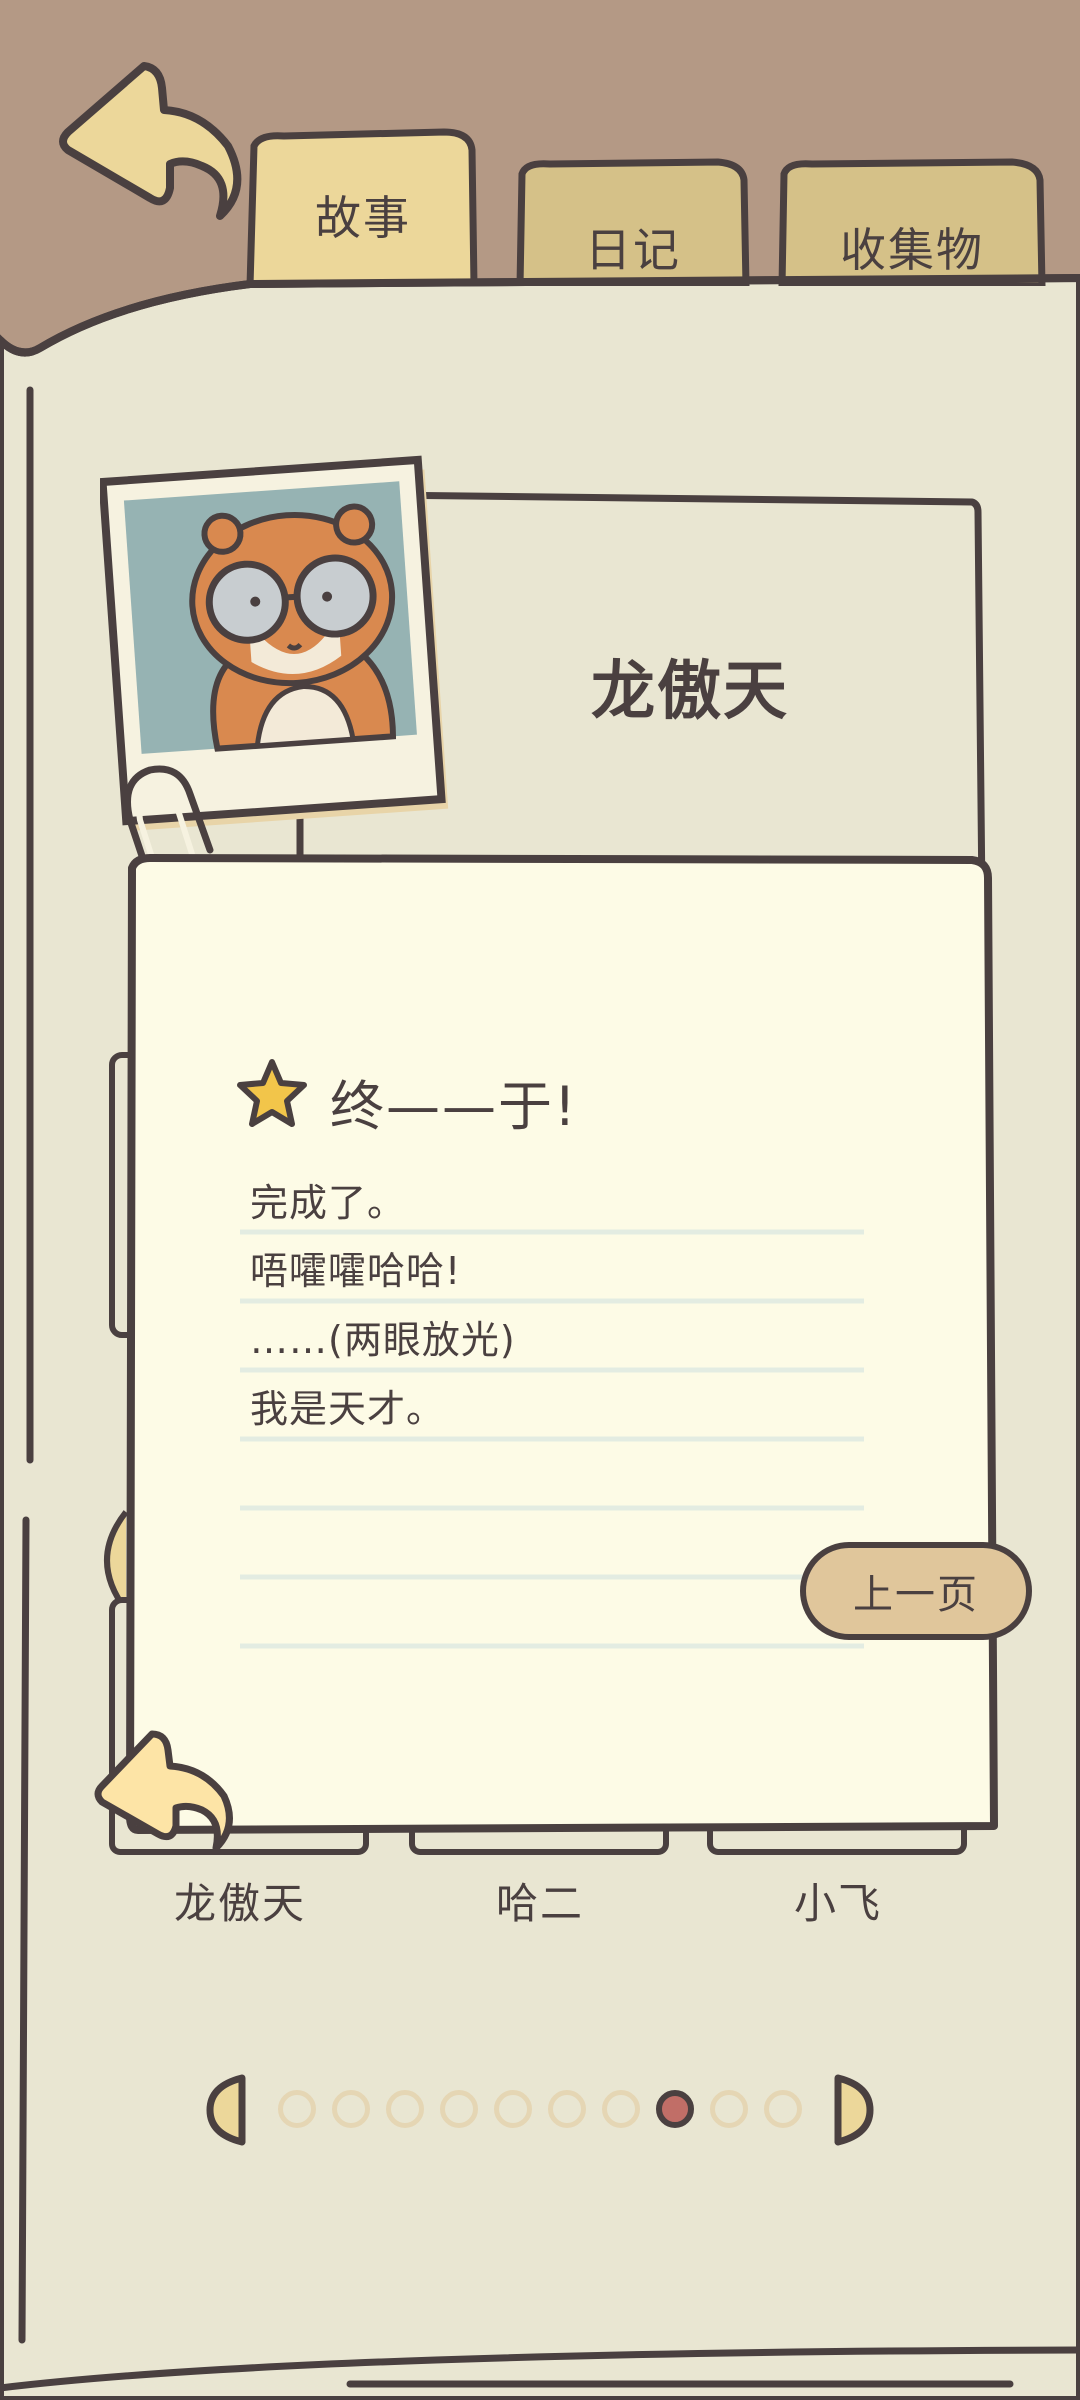 The image size is (1080, 2400). I want to click on note-line: 唔嚯嚯哈哈!, so click(356, 1271).